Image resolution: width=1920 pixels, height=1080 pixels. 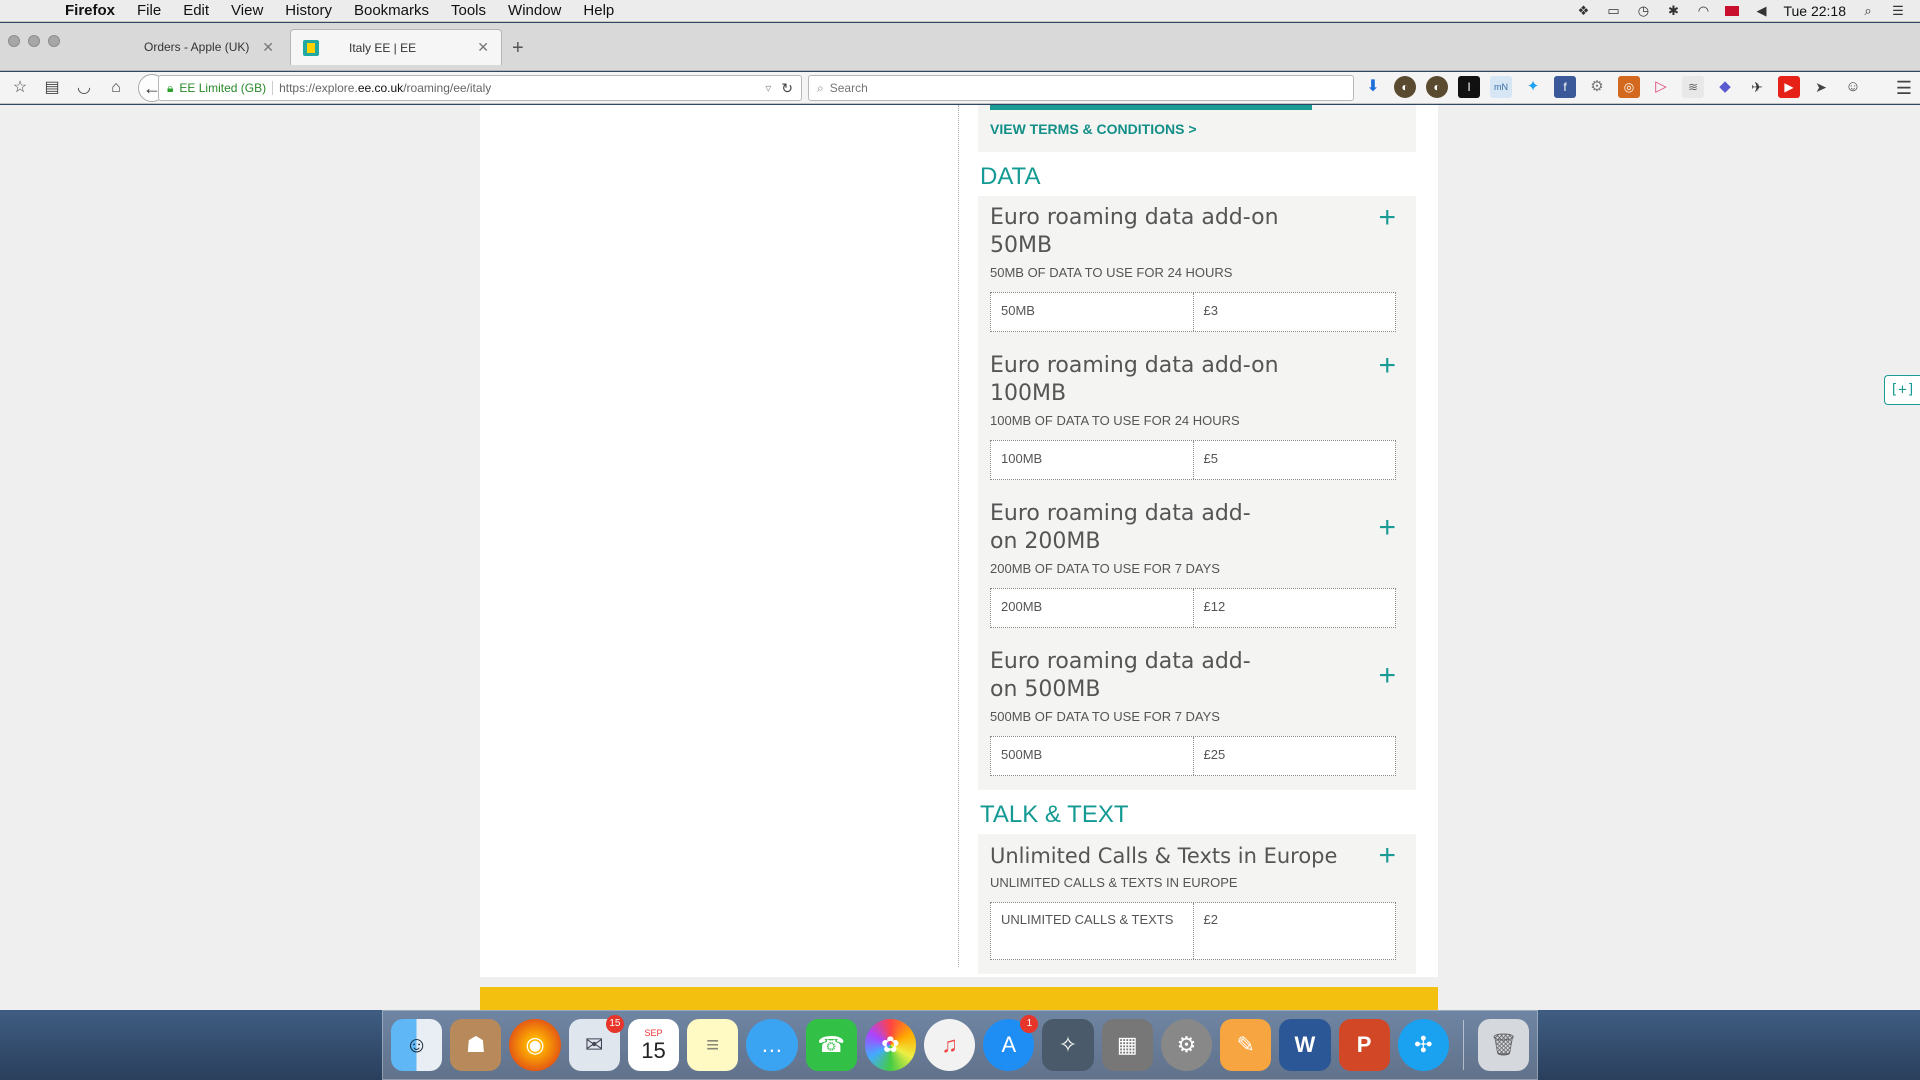 What do you see at coordinates (1757, 87) in the screenshot?
I see `extension-icon: ✈` at bounding box center [1757, 87].